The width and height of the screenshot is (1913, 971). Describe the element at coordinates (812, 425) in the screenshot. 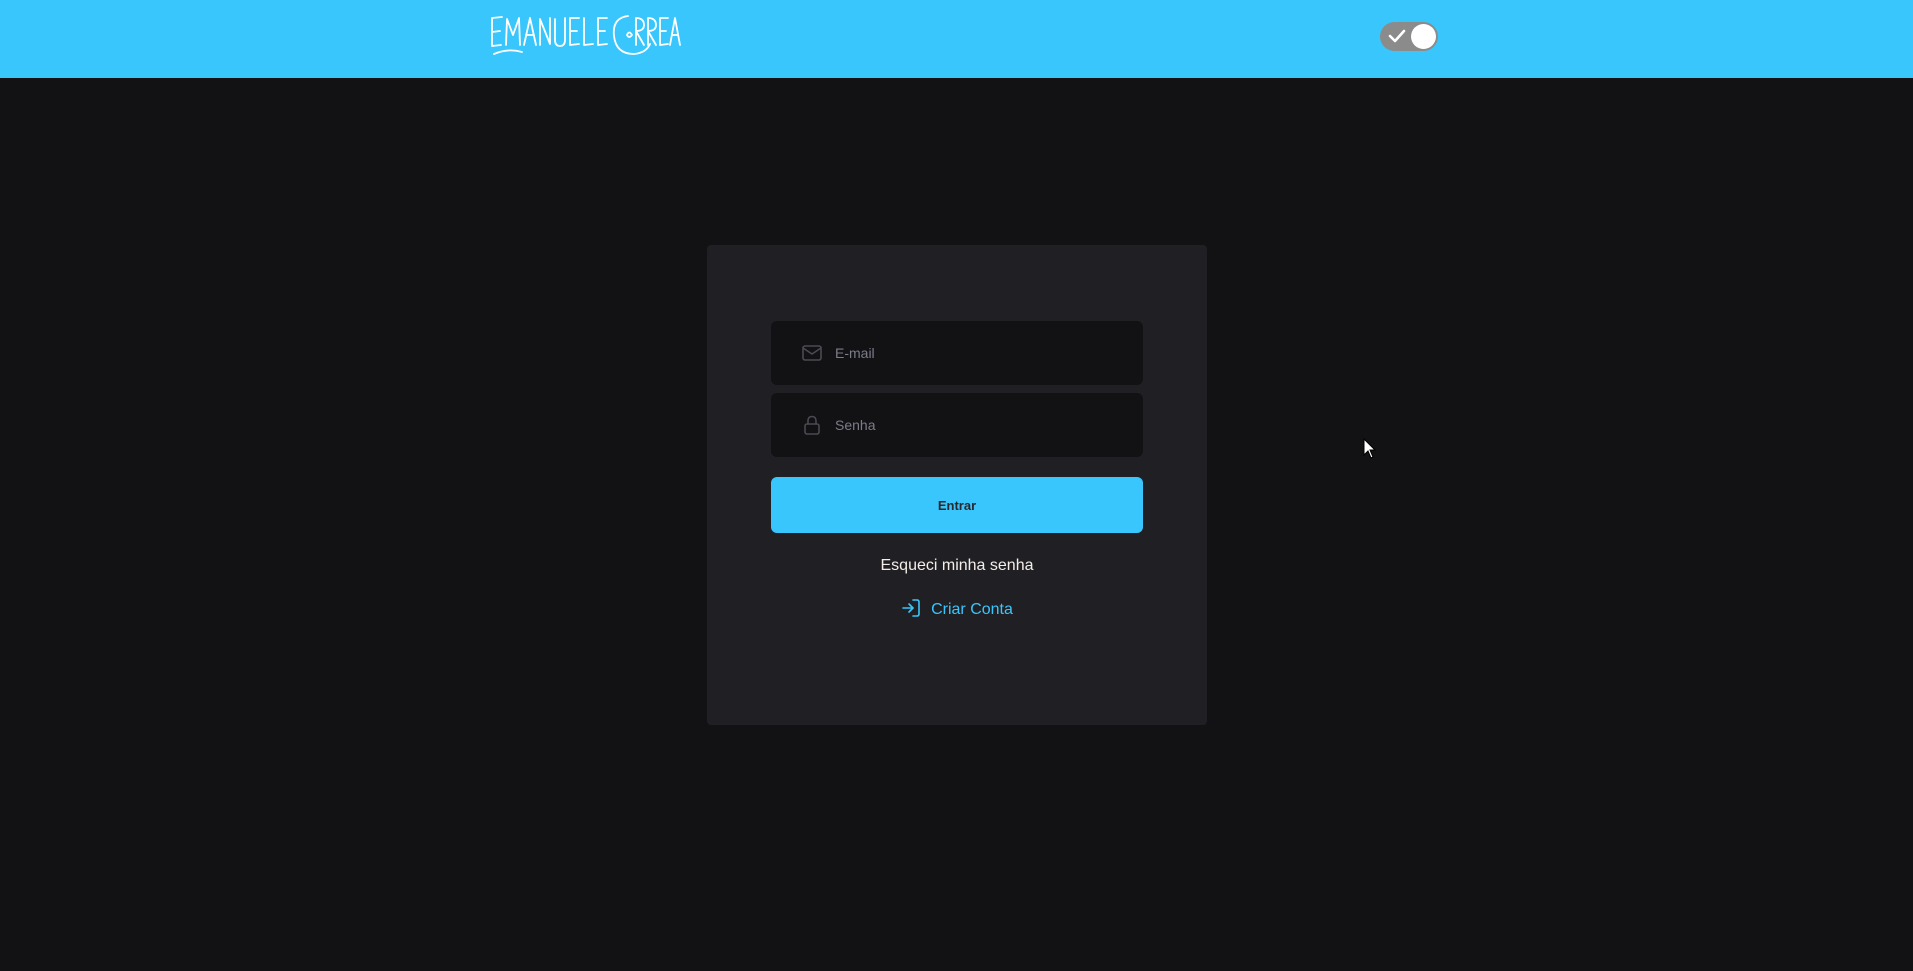

I see `lock-icon` at that location.